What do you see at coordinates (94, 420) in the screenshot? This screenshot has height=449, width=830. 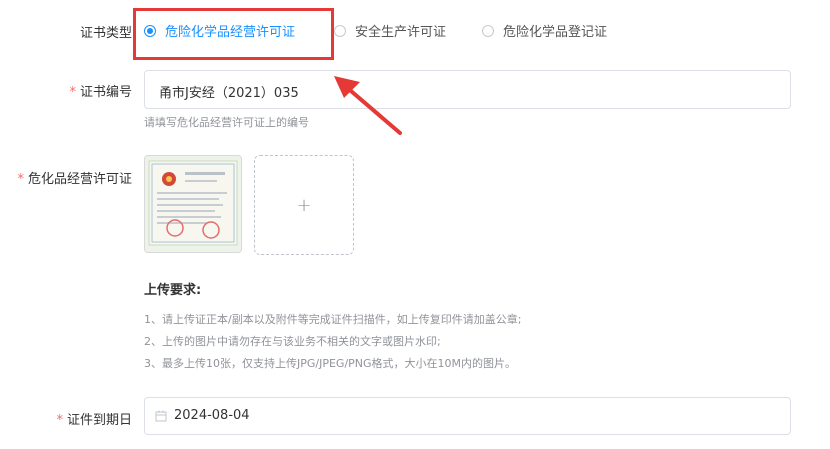 I see `expiry-label: * 证件到期日` at bounding box center [94, 420].